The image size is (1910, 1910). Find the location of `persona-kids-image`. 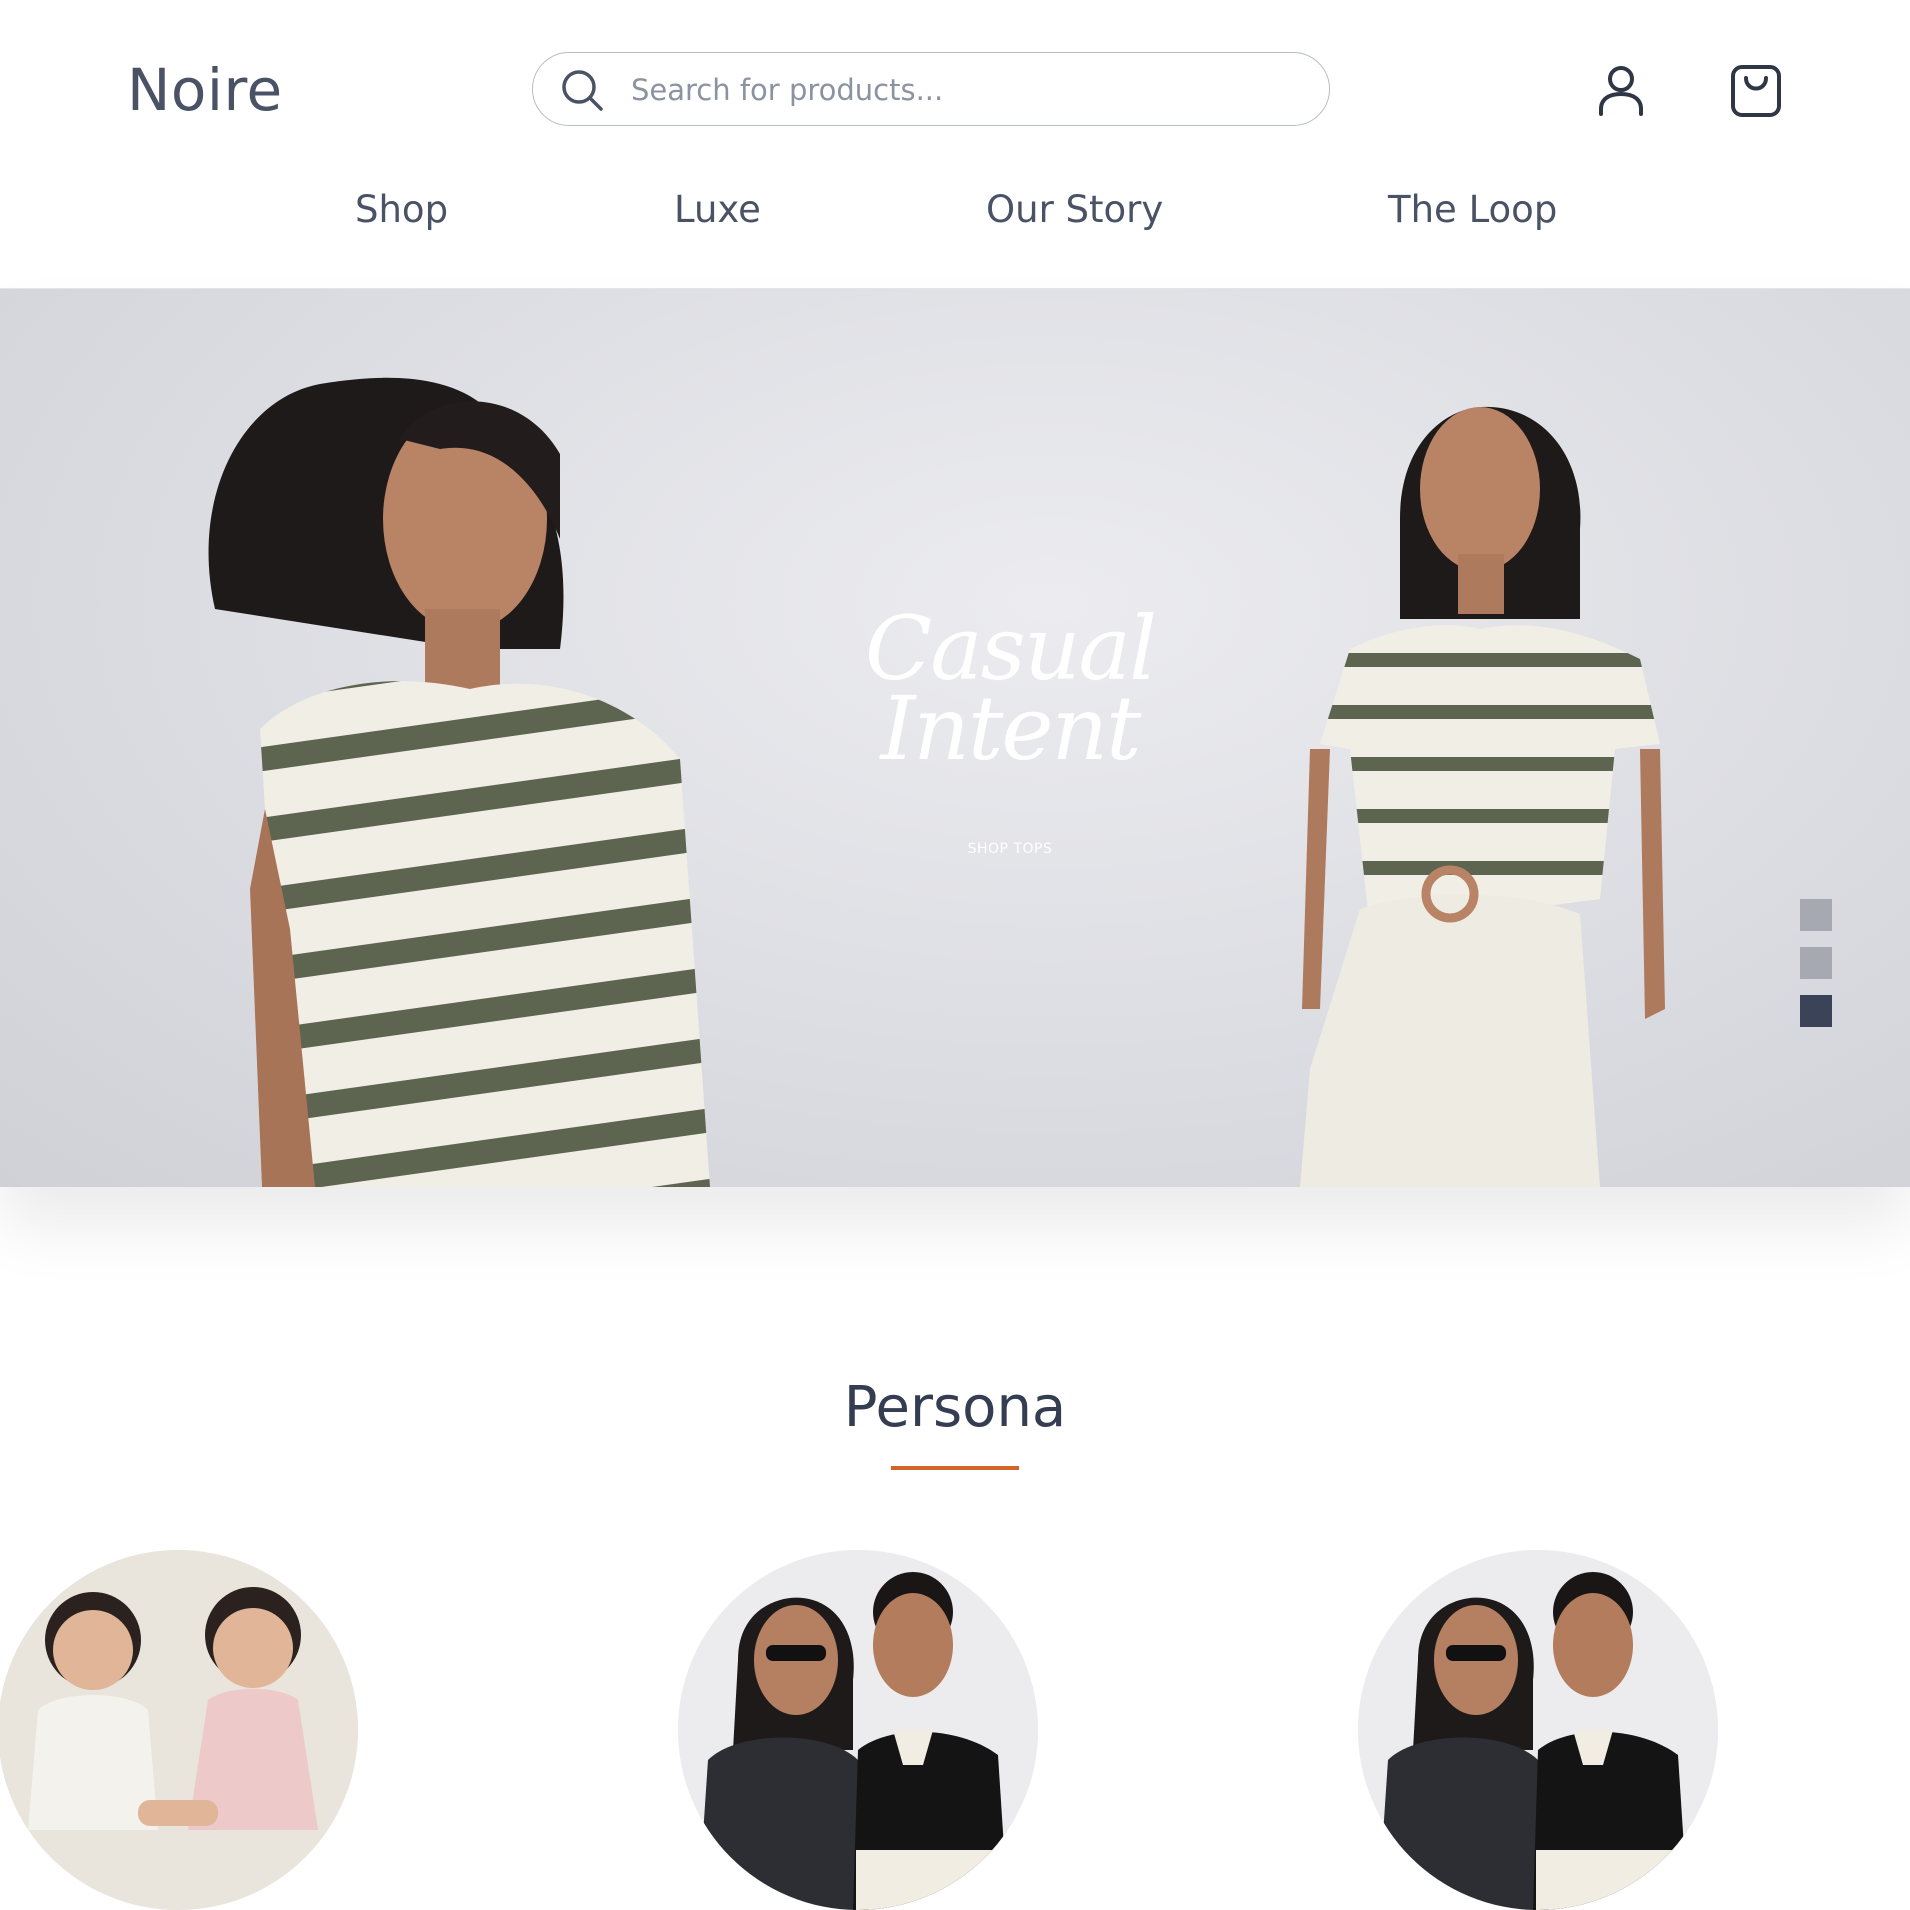

persona-kids-image is located at coordinates (179, 1730).